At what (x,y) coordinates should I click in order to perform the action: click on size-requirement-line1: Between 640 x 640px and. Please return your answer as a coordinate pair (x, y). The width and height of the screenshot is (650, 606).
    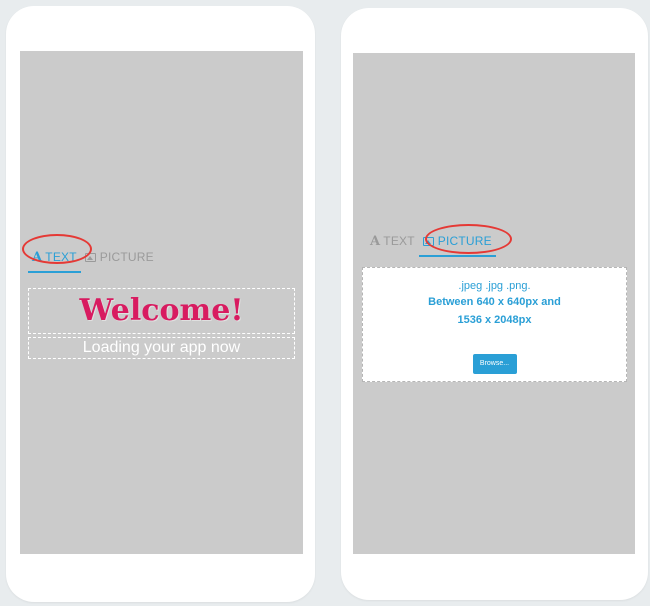
    Looking at the image, I should click on (494, 302).